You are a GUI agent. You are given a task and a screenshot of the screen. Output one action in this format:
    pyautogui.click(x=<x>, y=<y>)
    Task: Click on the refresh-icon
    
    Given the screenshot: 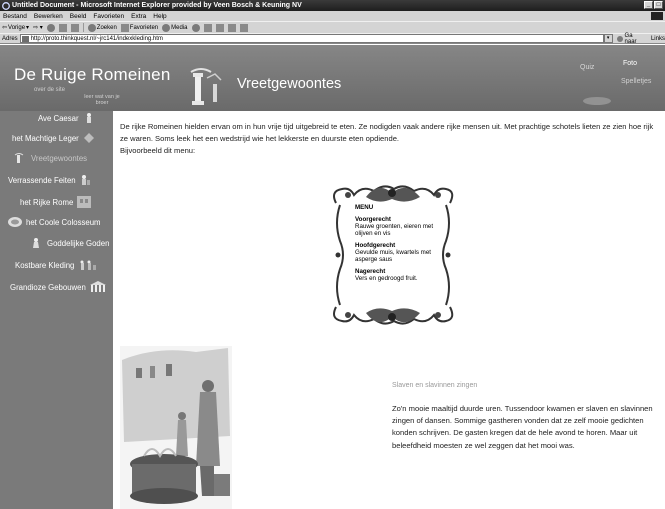 What is the action you would take?
    pyautogui.click(x=62, y=27)
    